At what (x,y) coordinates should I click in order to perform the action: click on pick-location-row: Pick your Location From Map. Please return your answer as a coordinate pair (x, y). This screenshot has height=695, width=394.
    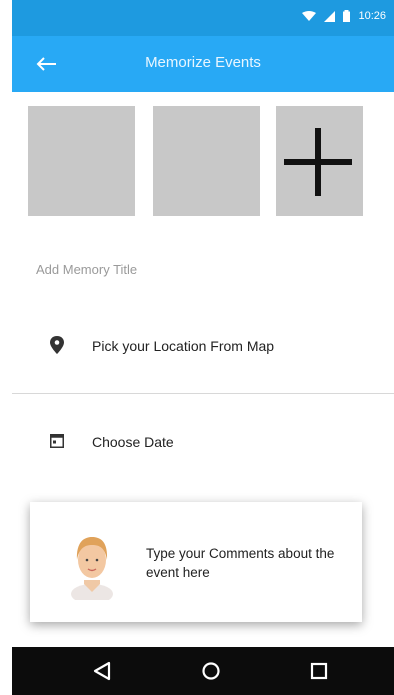
    Looking at the image, I should click on (203, 347).